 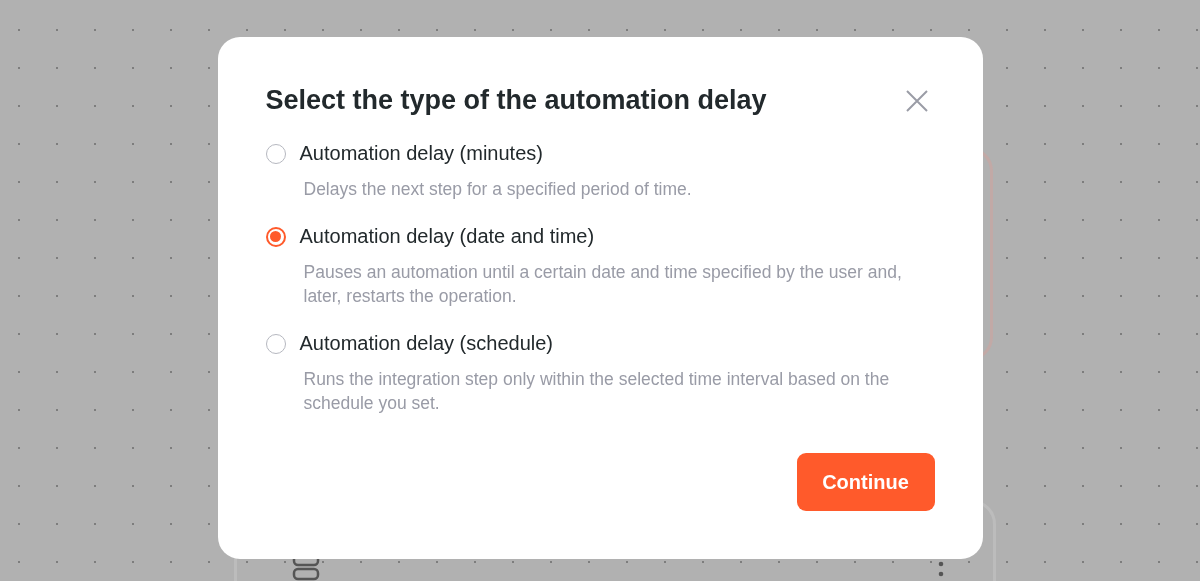 What do you see at coordinates (421, 153) in the screenshot?
I see `option-label: Automation delay (minutes)` at bounding box center [421, 153].